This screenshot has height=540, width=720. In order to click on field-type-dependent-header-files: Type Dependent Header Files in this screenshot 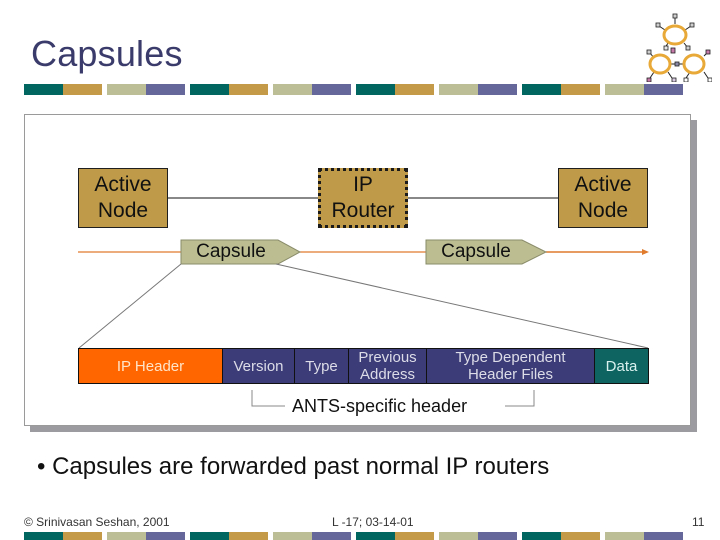, I will do `click(510, 366)`.